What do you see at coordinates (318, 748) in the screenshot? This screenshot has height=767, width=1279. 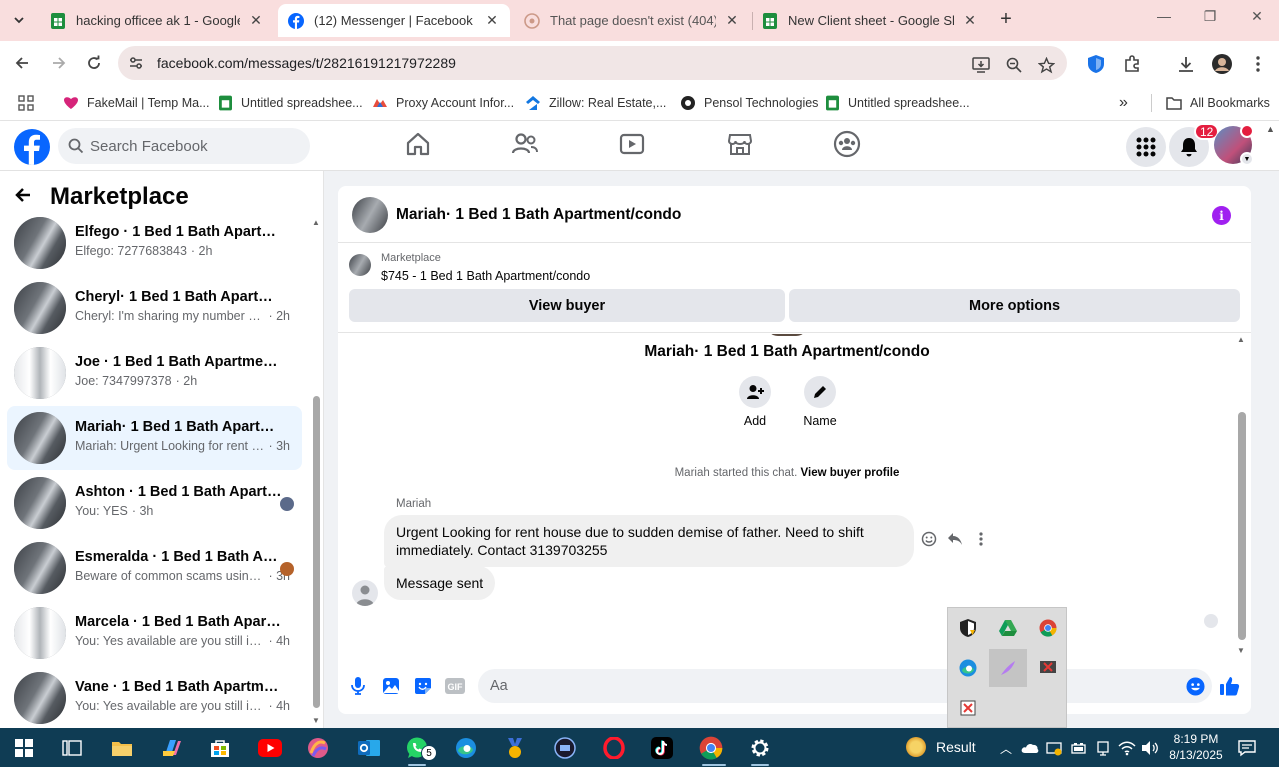 I see `colorful-app-taskbar` at bounding box center [318, 748].